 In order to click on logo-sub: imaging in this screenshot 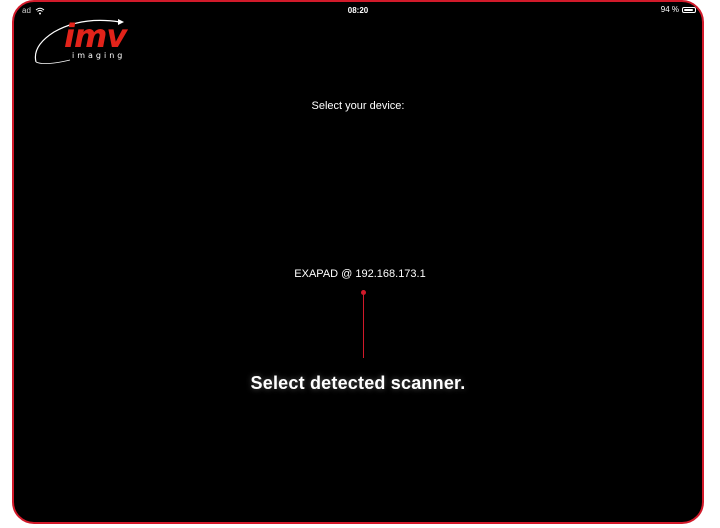, I will do `click(99, 55)`.